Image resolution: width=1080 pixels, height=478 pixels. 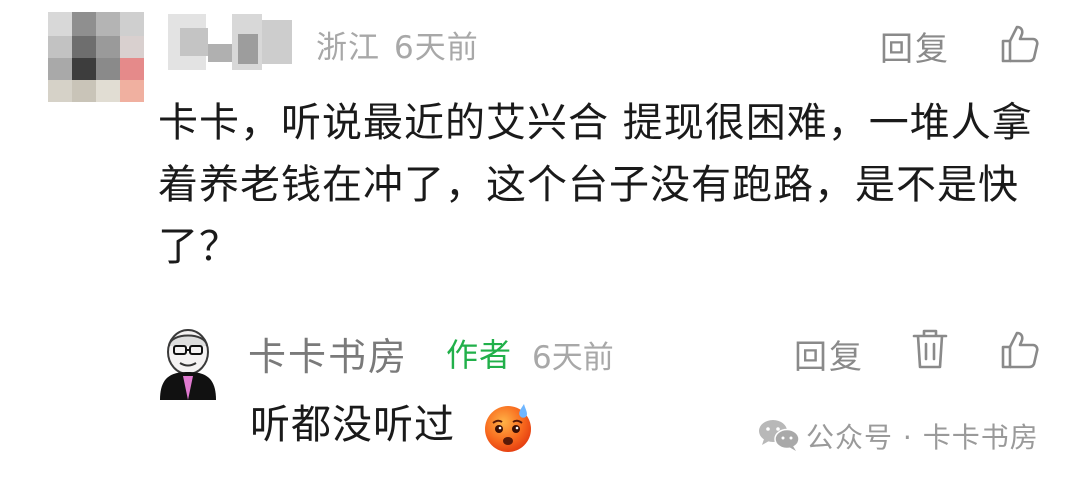 I want to click on reply-text: 听都没听过, so click(x=352, y=425).